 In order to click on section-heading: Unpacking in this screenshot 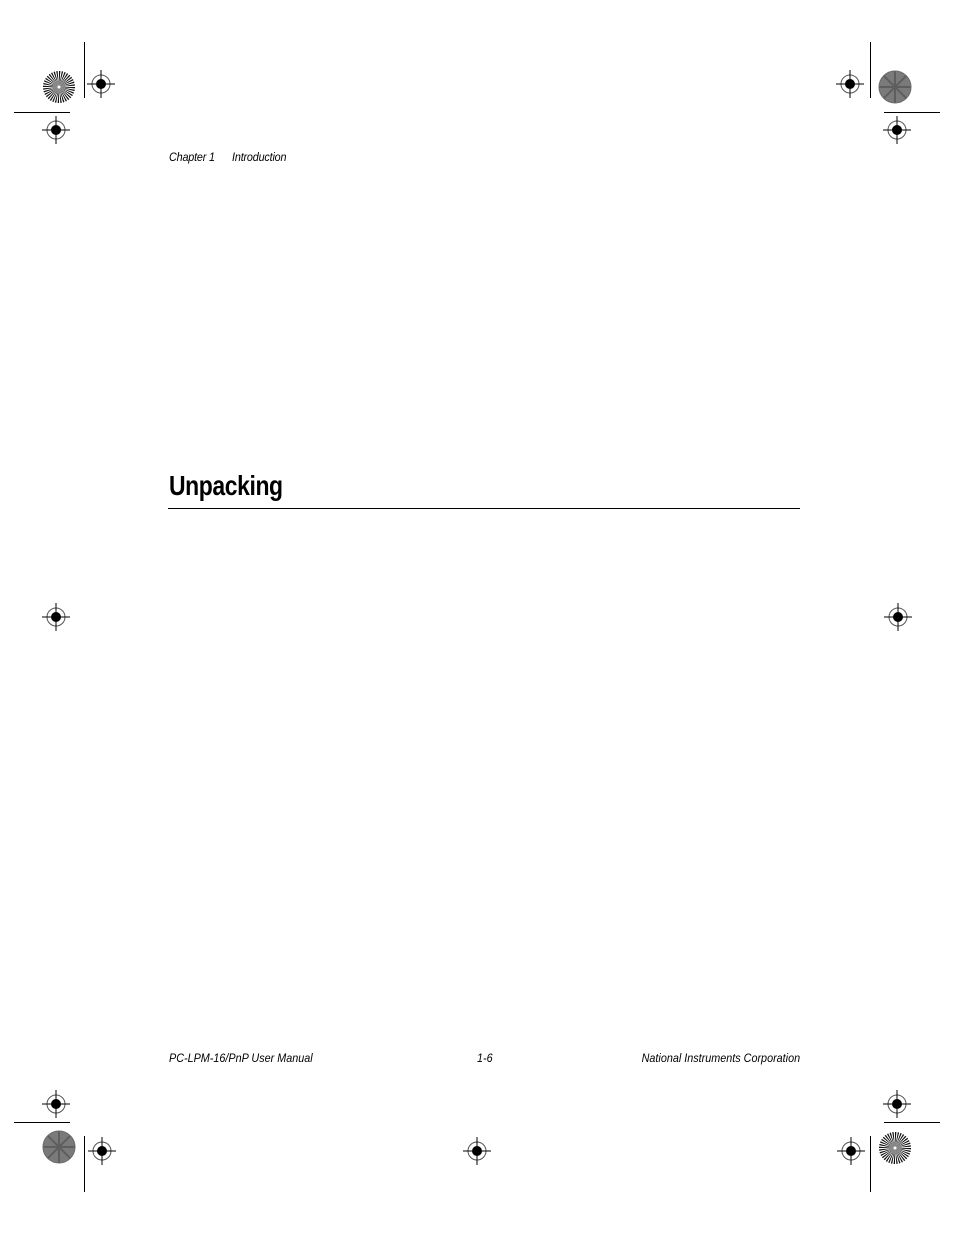, I will do `click(226, 485)`.